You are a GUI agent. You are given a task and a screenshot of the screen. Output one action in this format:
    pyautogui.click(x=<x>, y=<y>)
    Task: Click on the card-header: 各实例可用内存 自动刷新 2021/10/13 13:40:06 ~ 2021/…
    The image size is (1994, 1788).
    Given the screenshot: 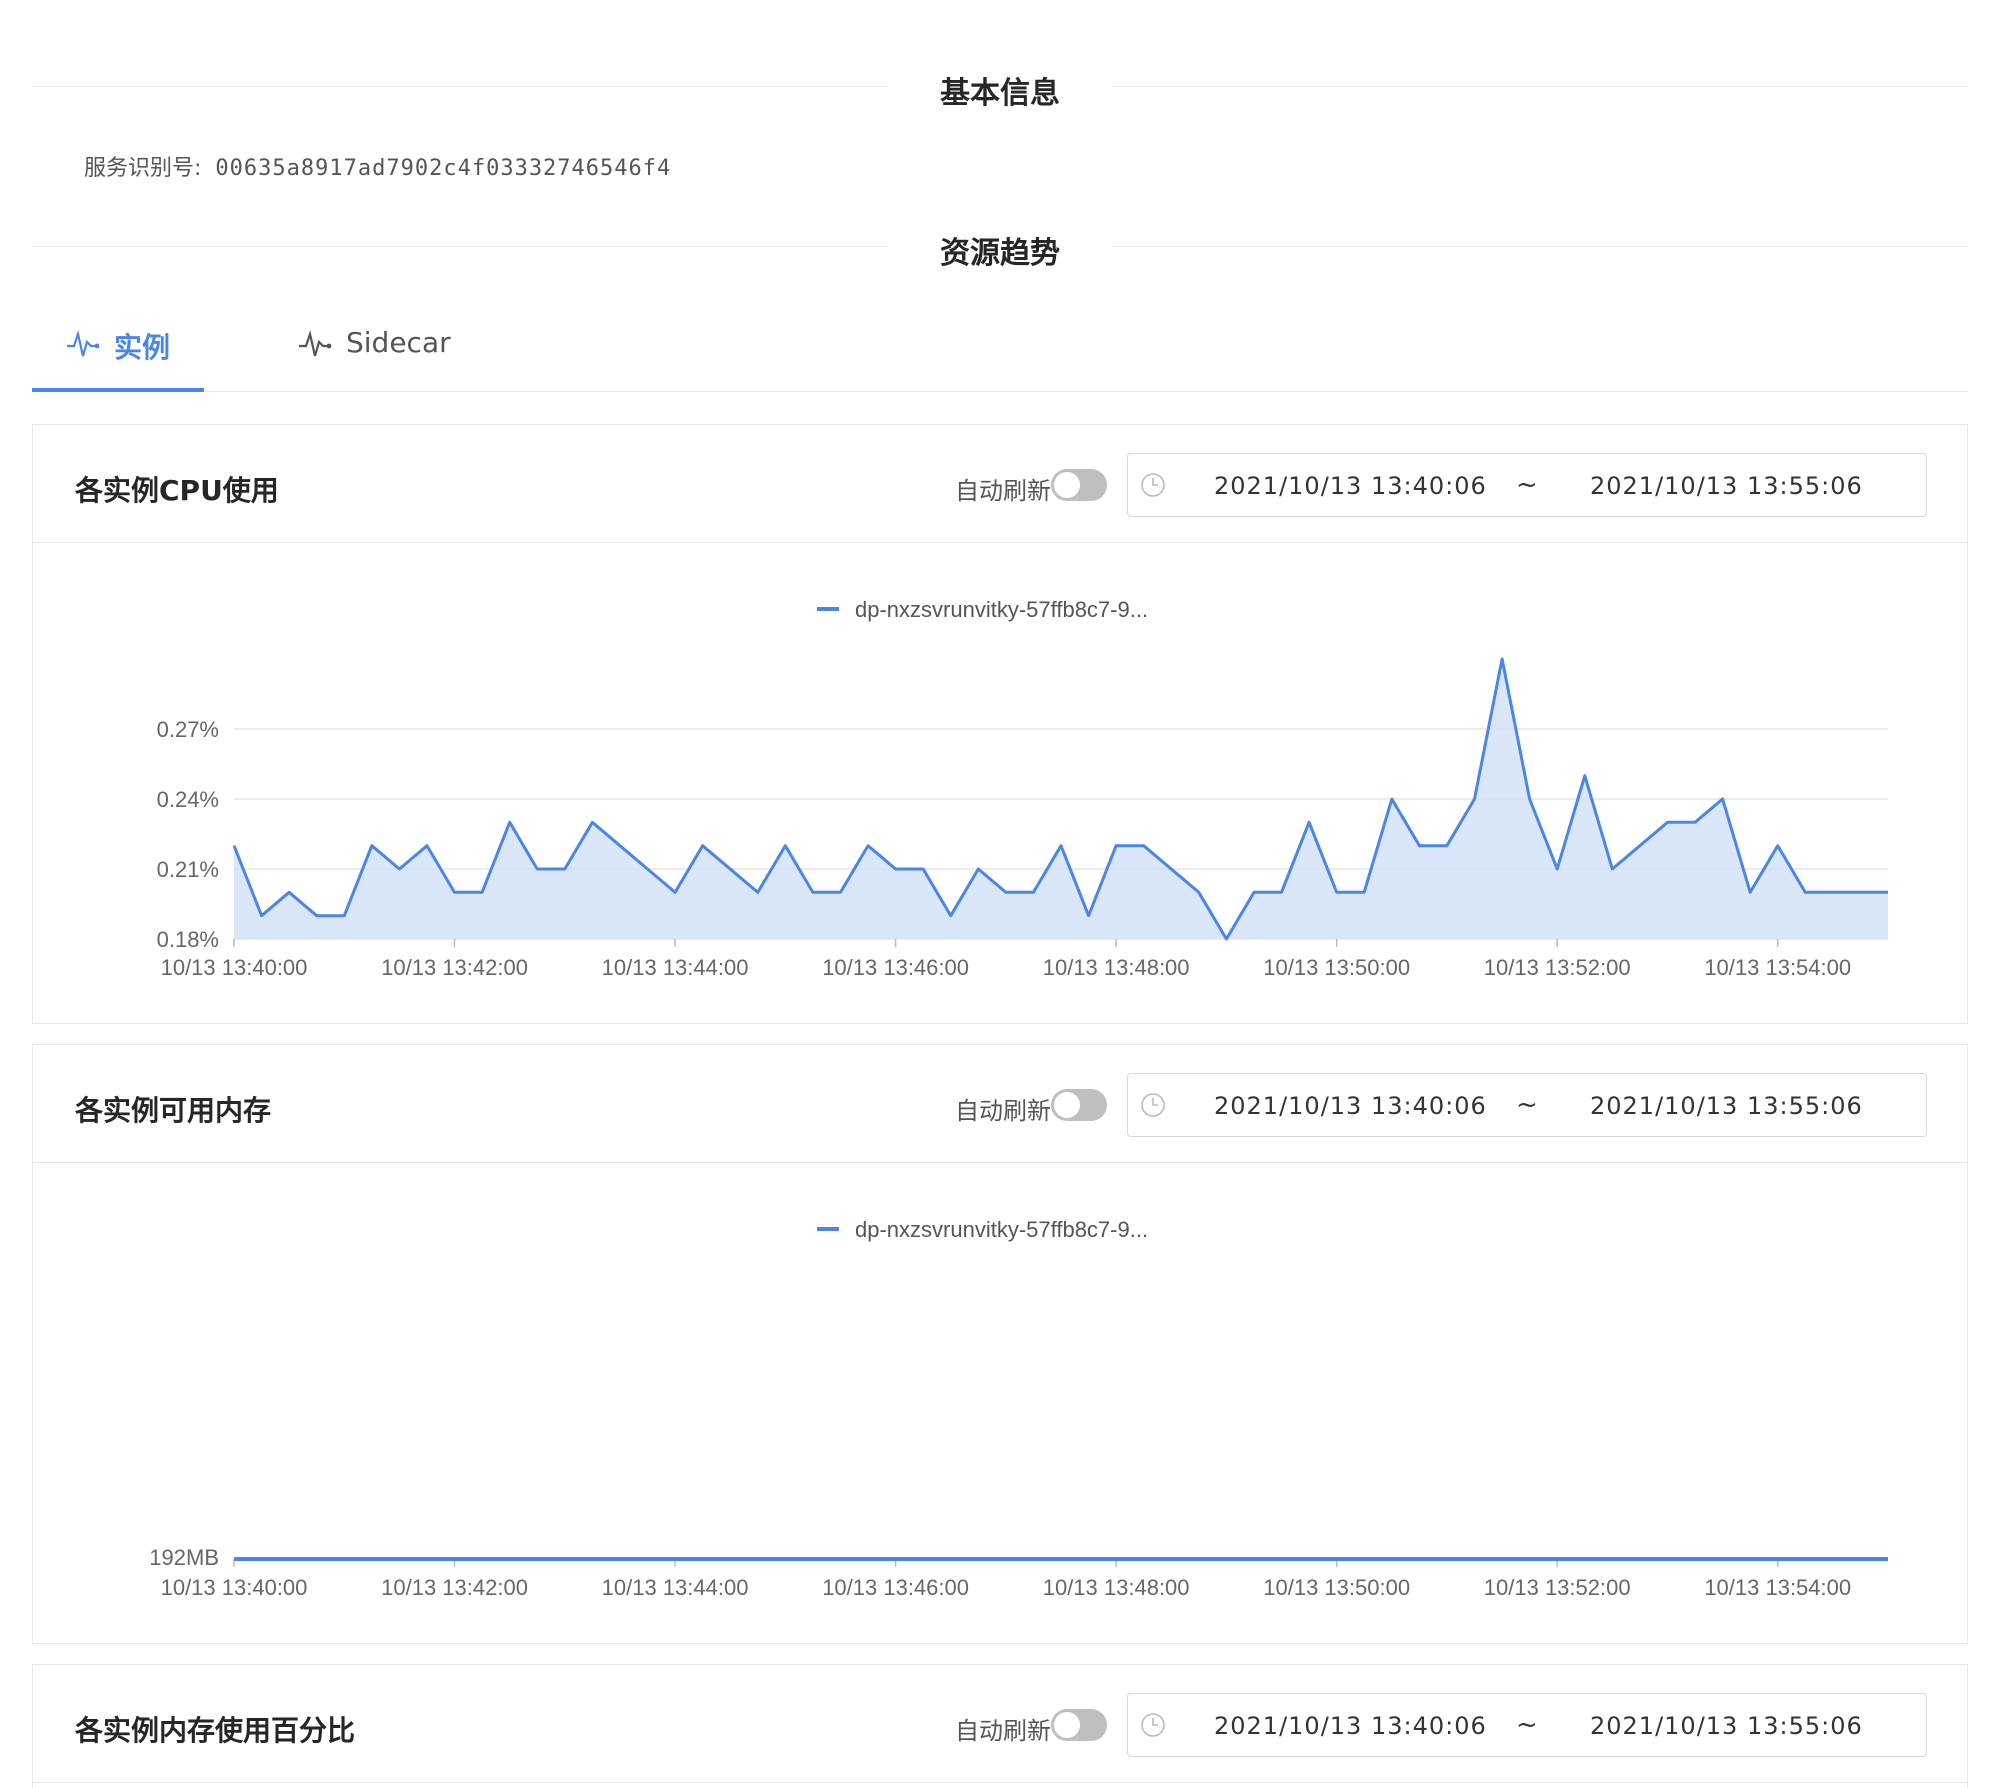 What is the action you would take?
    pyautogui.click(x=1000, y=1104)
    